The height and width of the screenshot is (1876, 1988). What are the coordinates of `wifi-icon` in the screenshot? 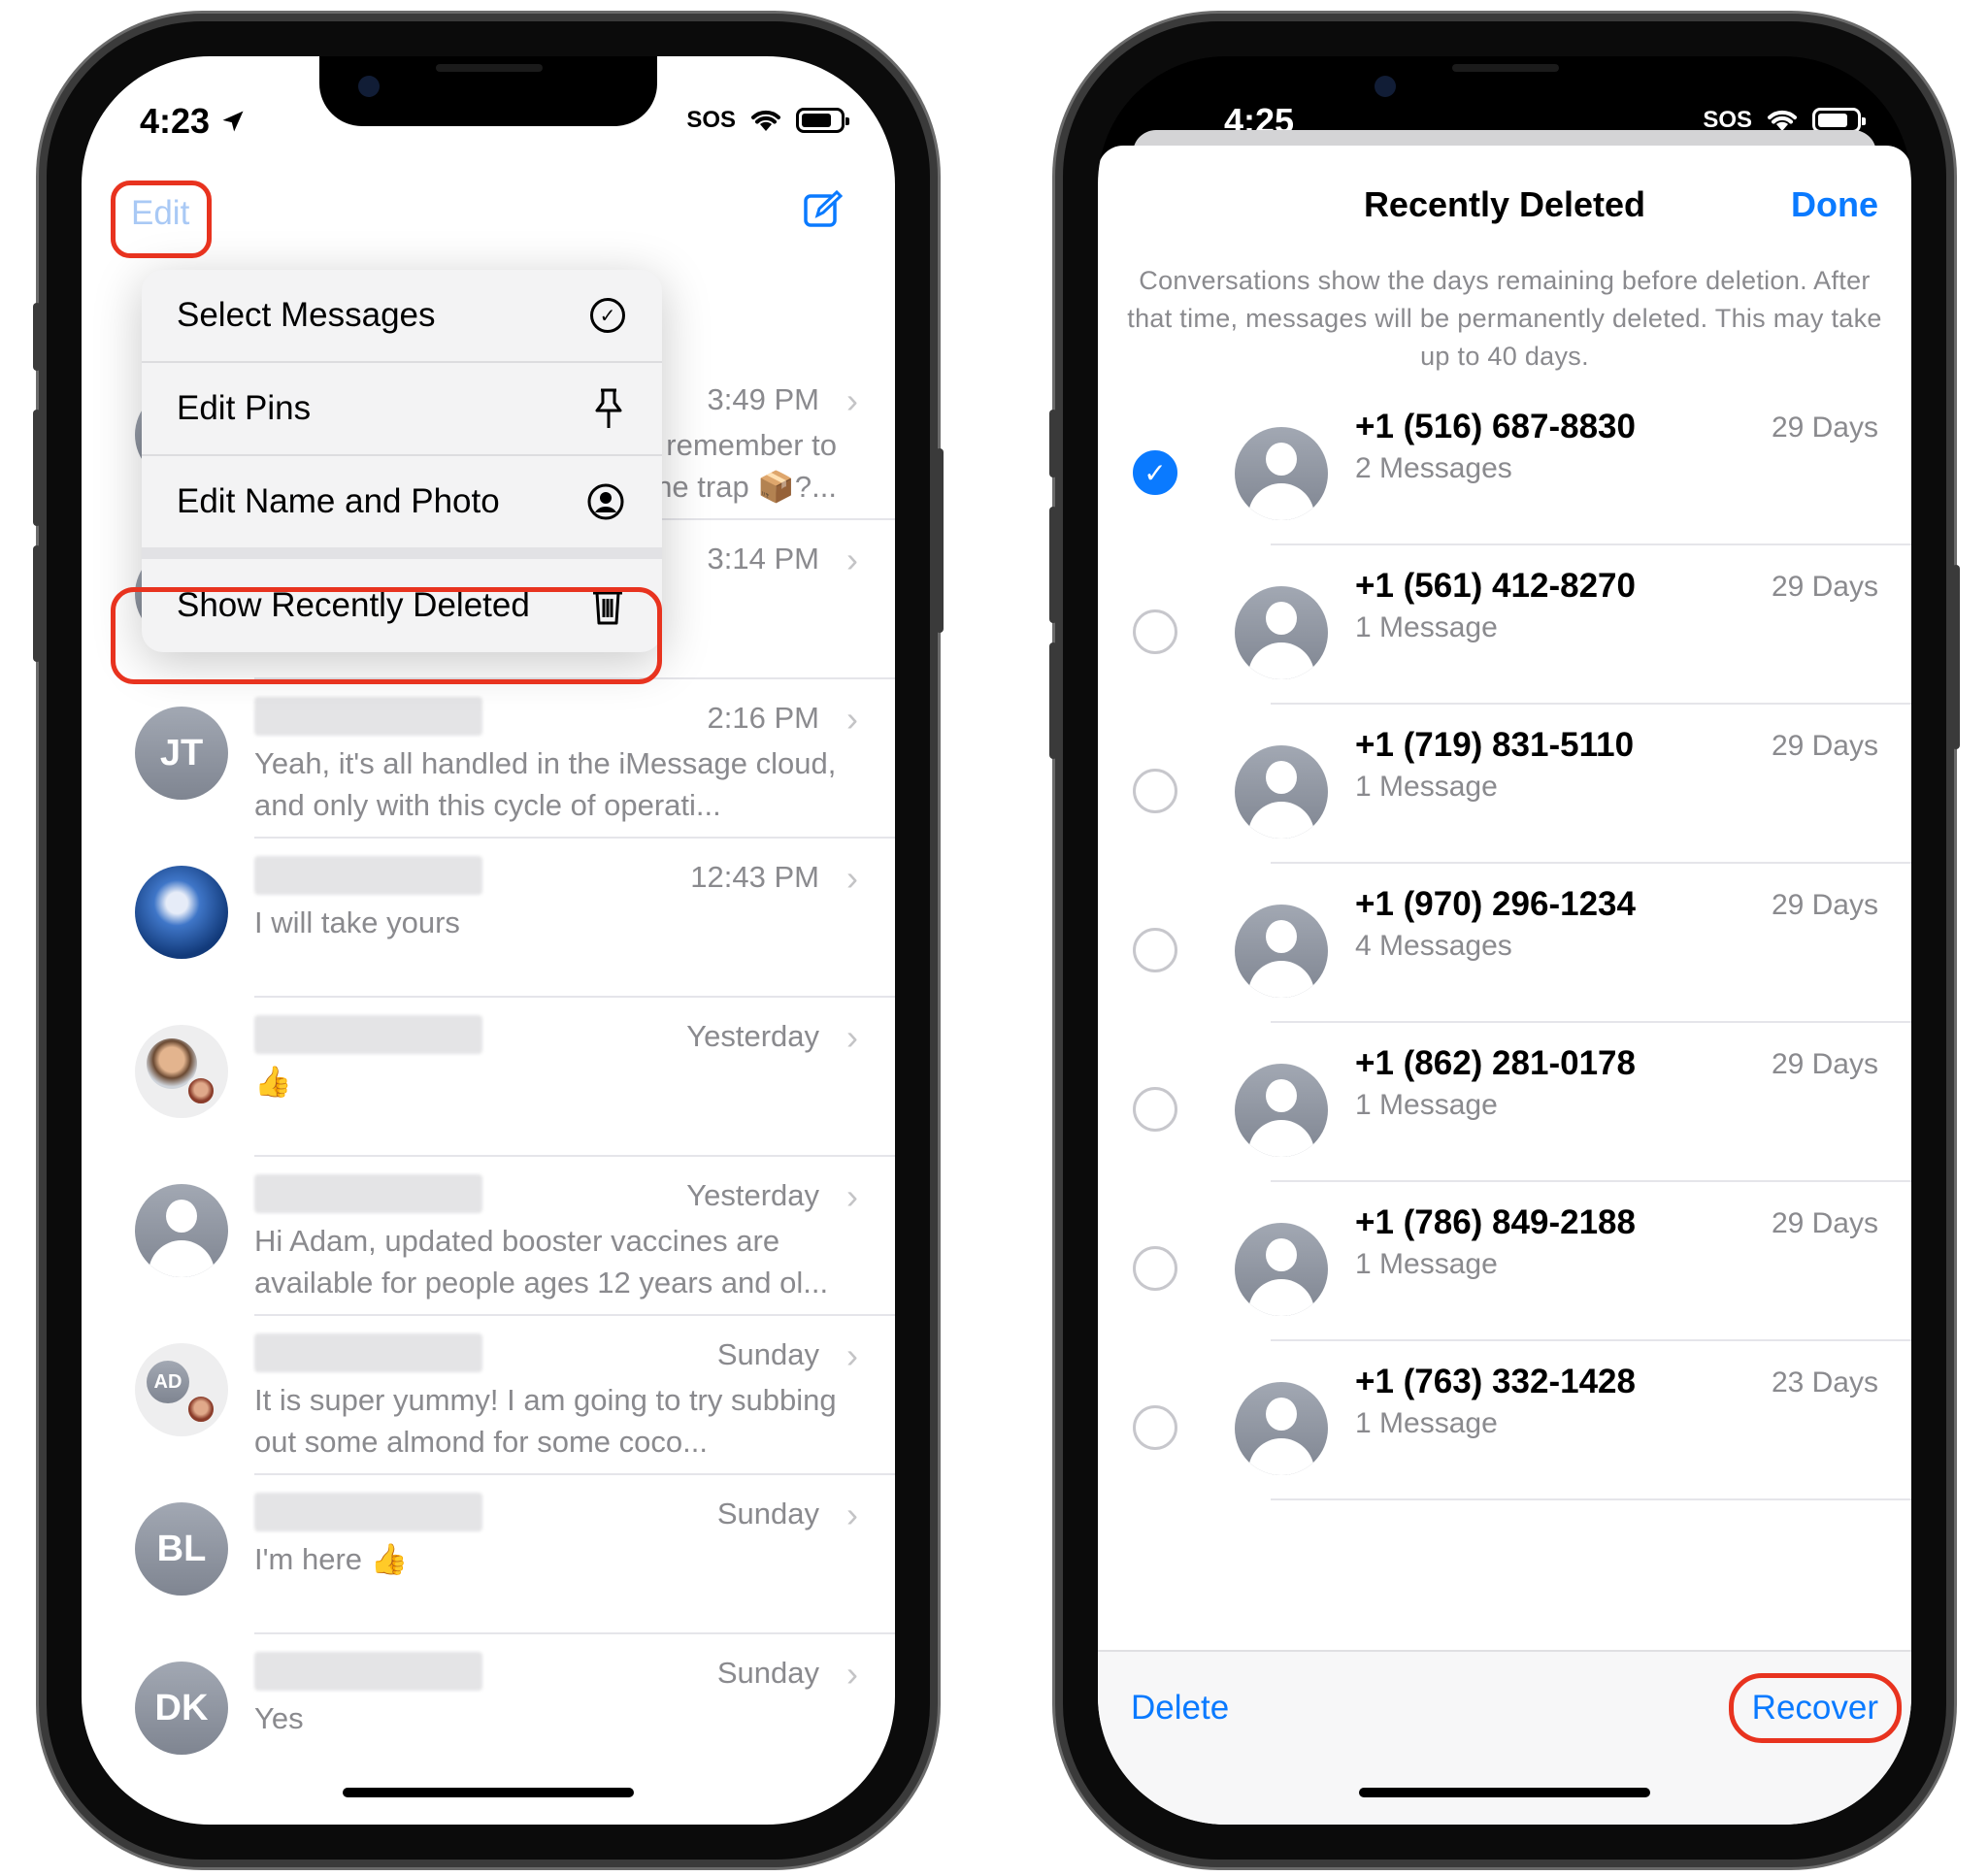 It's located at (765, 120).